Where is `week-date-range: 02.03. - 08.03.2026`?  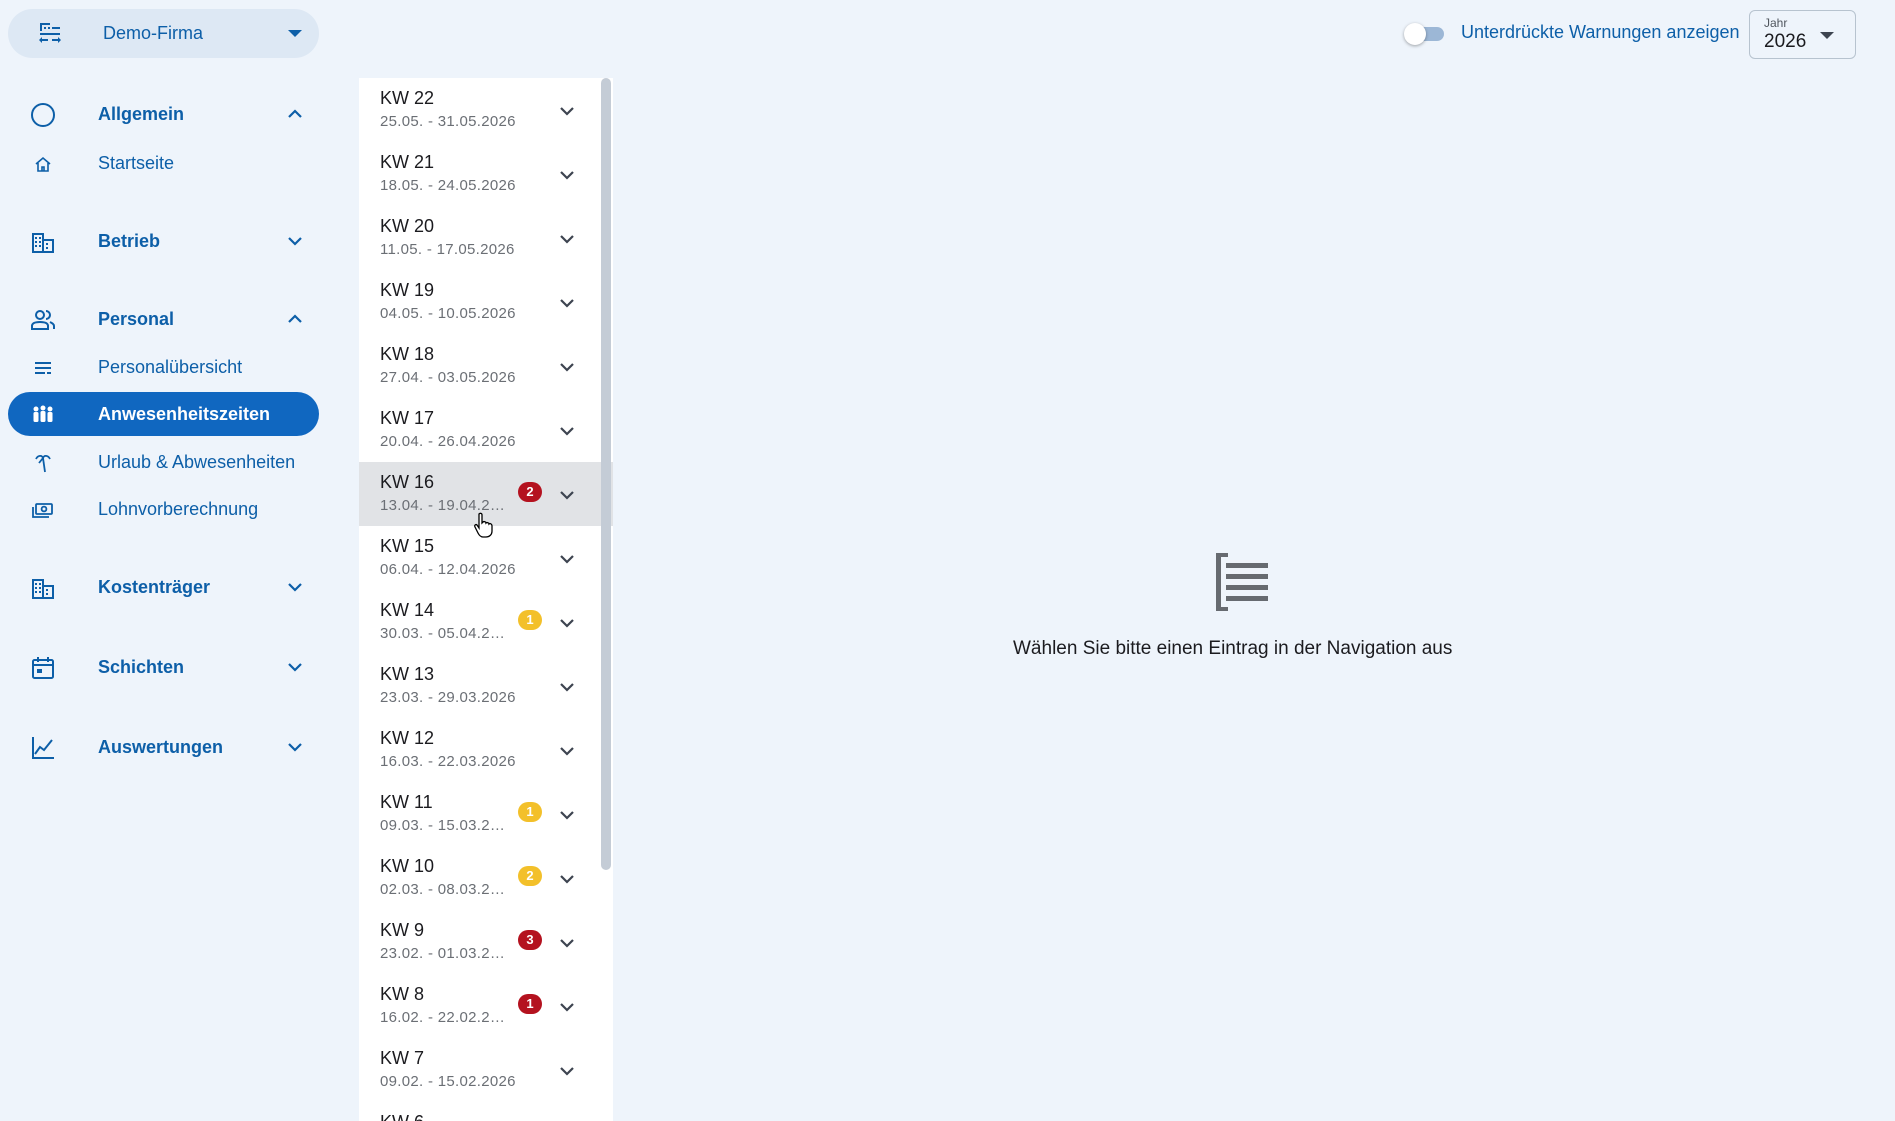 week-date-range: 02.03. - 08.03.2026 is located at coordinates (444, 889).